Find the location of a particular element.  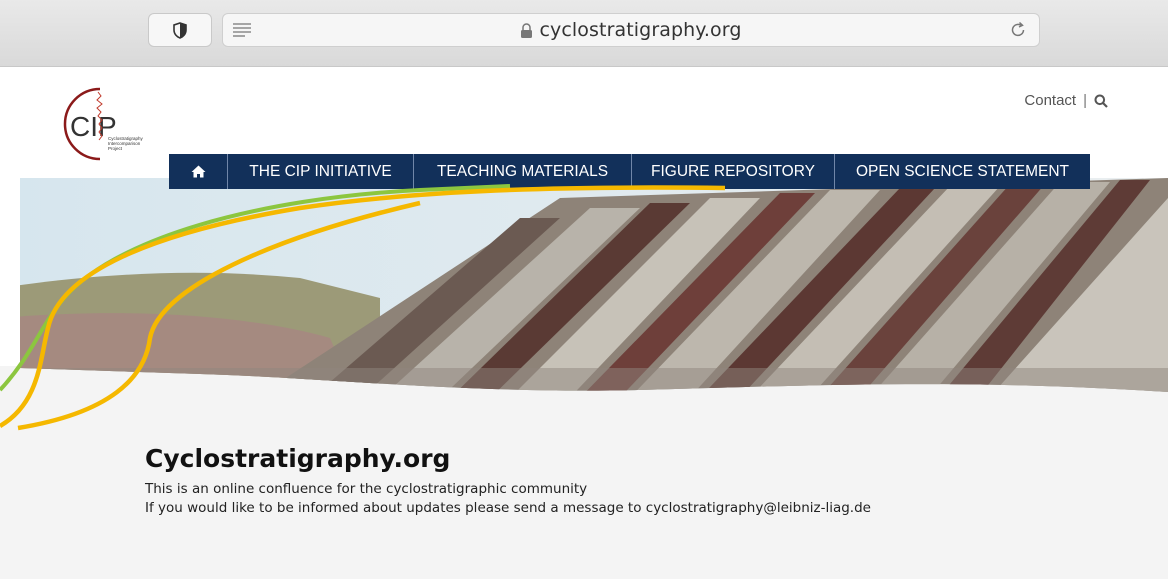

reload-icon is located at coordinates (1018, 30).